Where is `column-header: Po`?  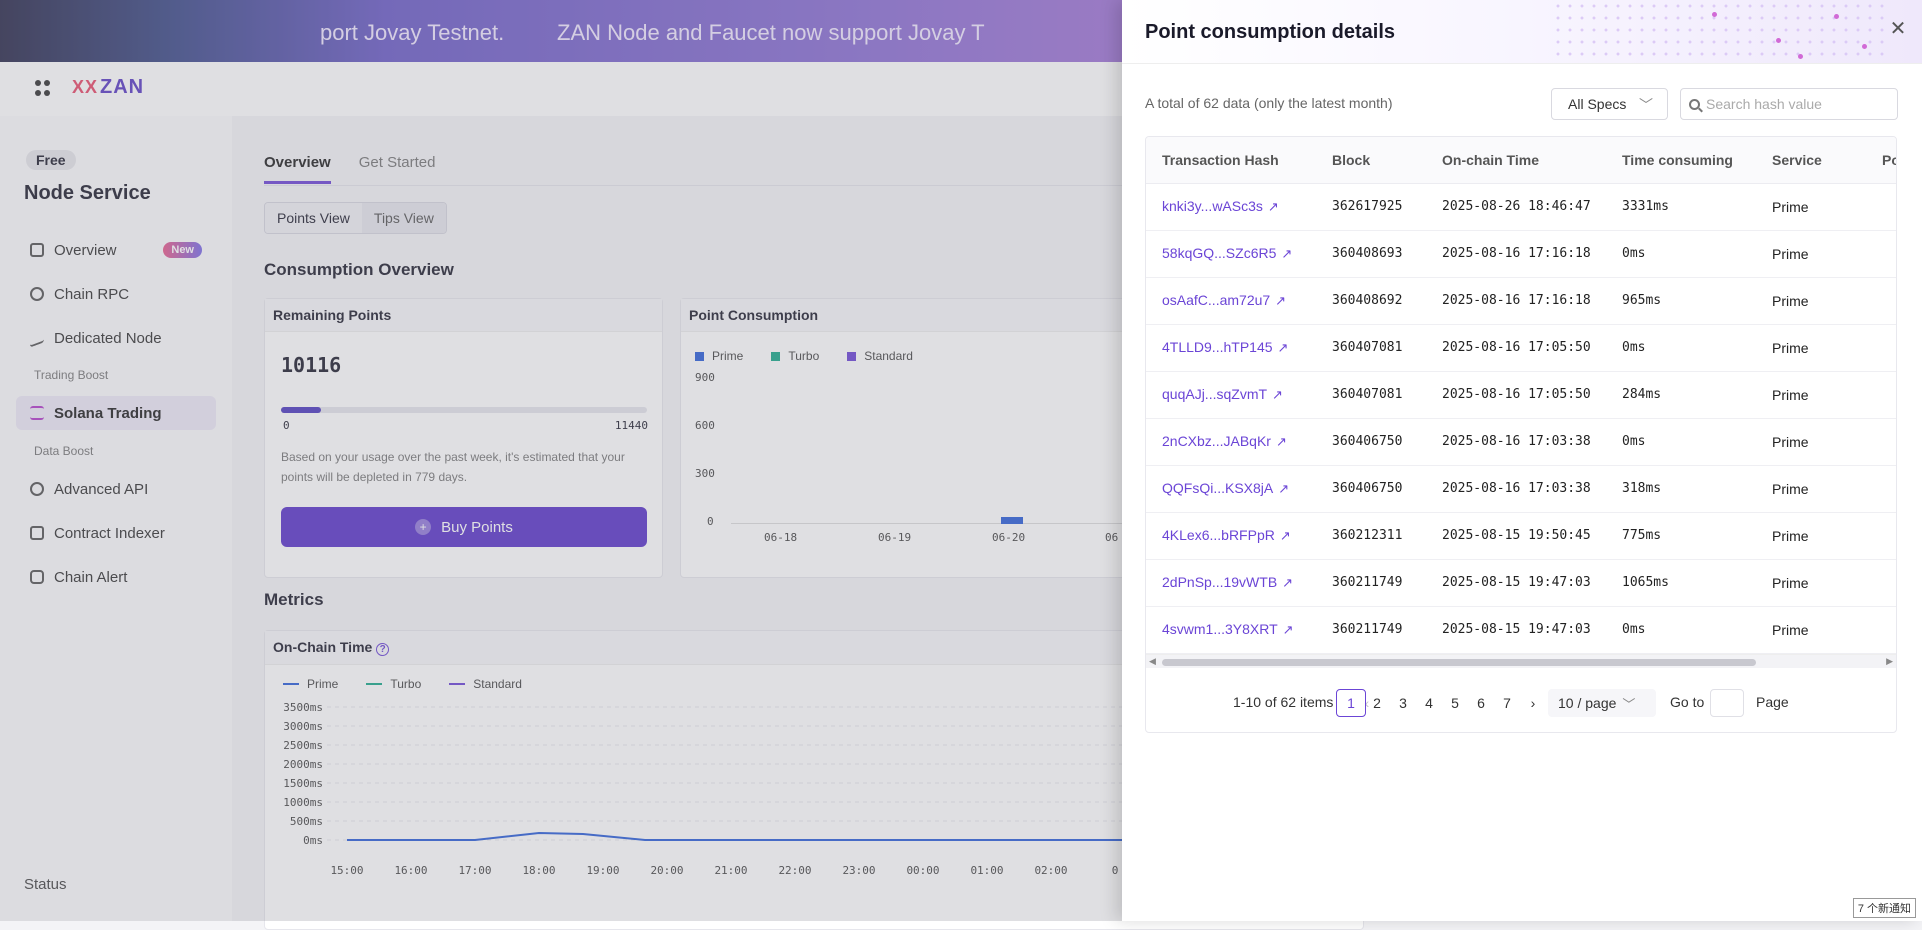
column-header: Po is located at coordinates (1881, 160).